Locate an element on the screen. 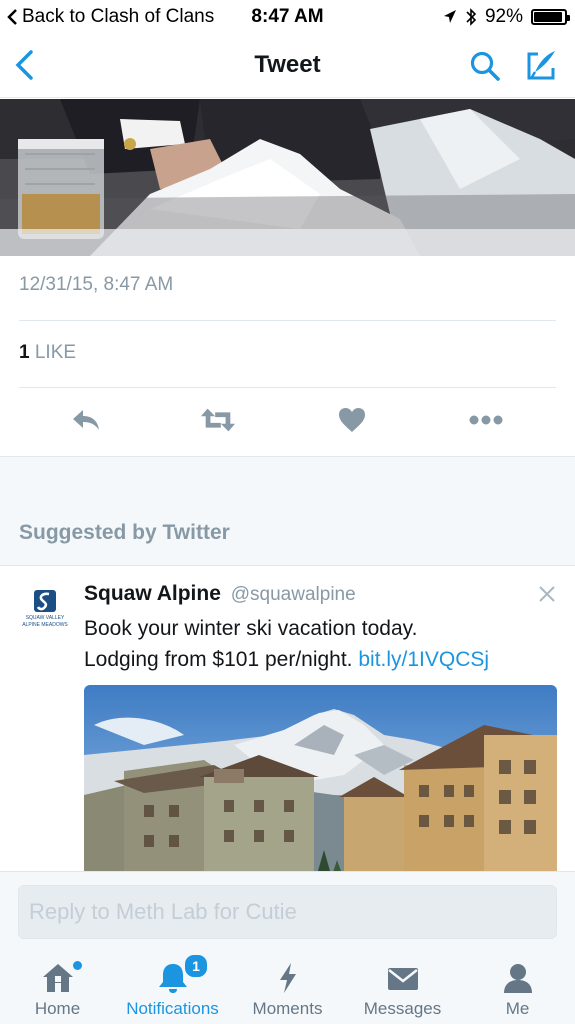 This screenshot has width=575, height=1024. reply-icon is located at coordinates (86, 420).